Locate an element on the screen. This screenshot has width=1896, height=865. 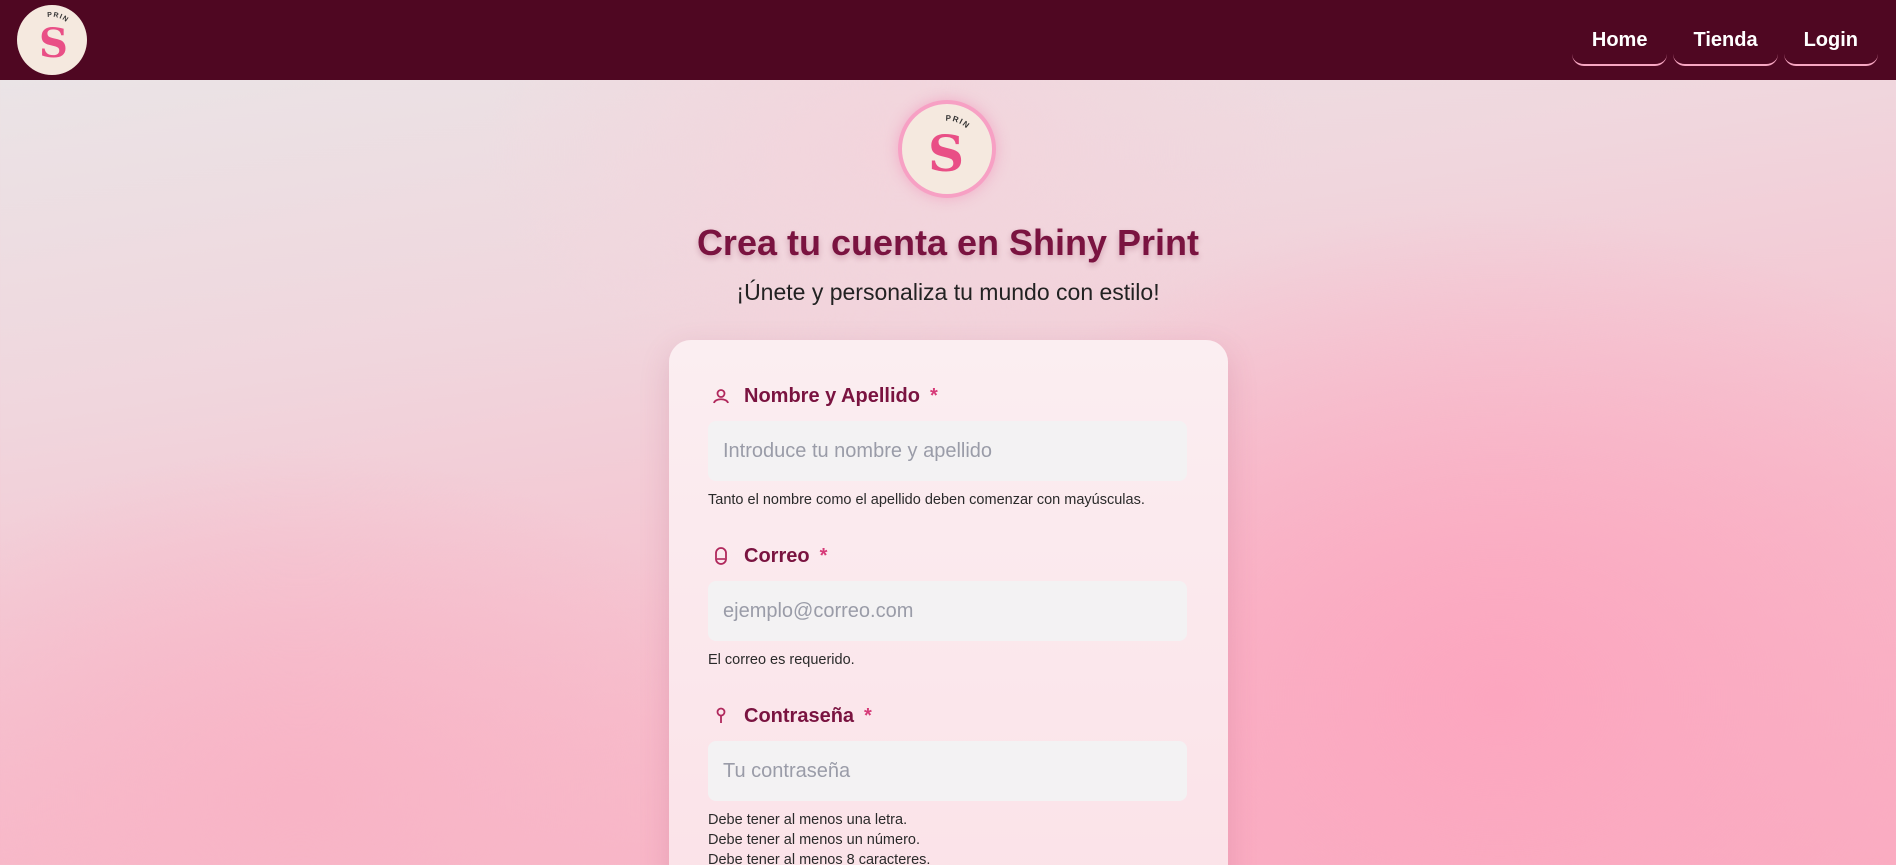
password-hint-number: Debe tener al menos un número. is located at coordinates (814, 840).